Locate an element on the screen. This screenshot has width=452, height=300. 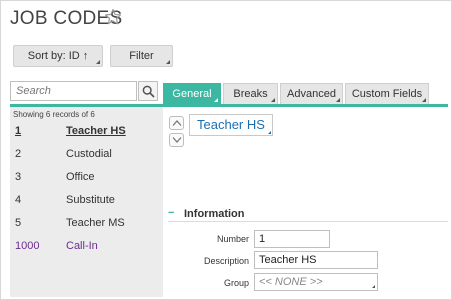
list-item-id: 5 is located at coordinates (18, 223).